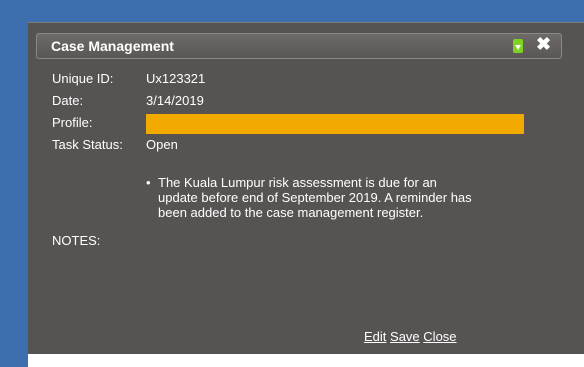  Describe the element at coordinates (439, 336) in the screenshot. I see `close-link: Close` at that location.